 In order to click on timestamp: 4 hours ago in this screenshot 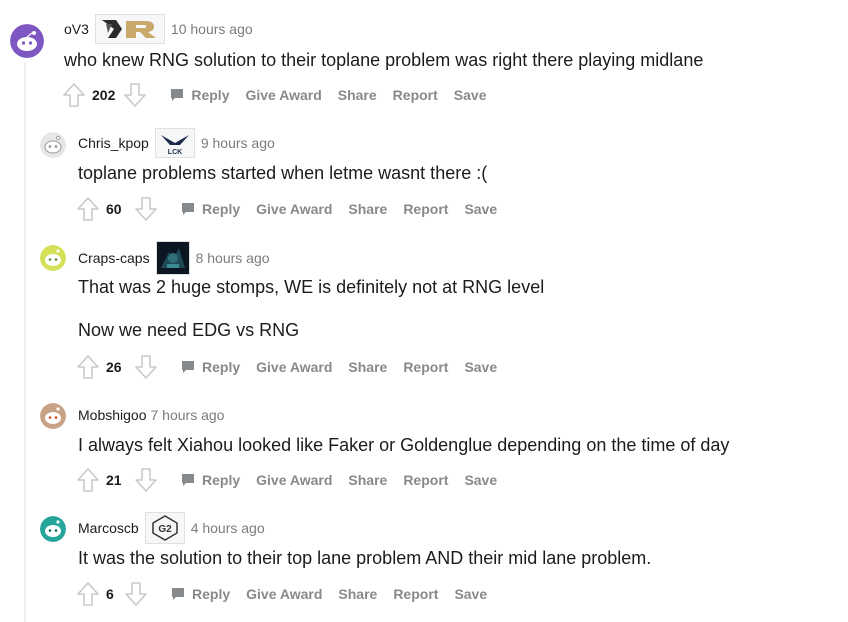, I will do `click(227, 528)`.